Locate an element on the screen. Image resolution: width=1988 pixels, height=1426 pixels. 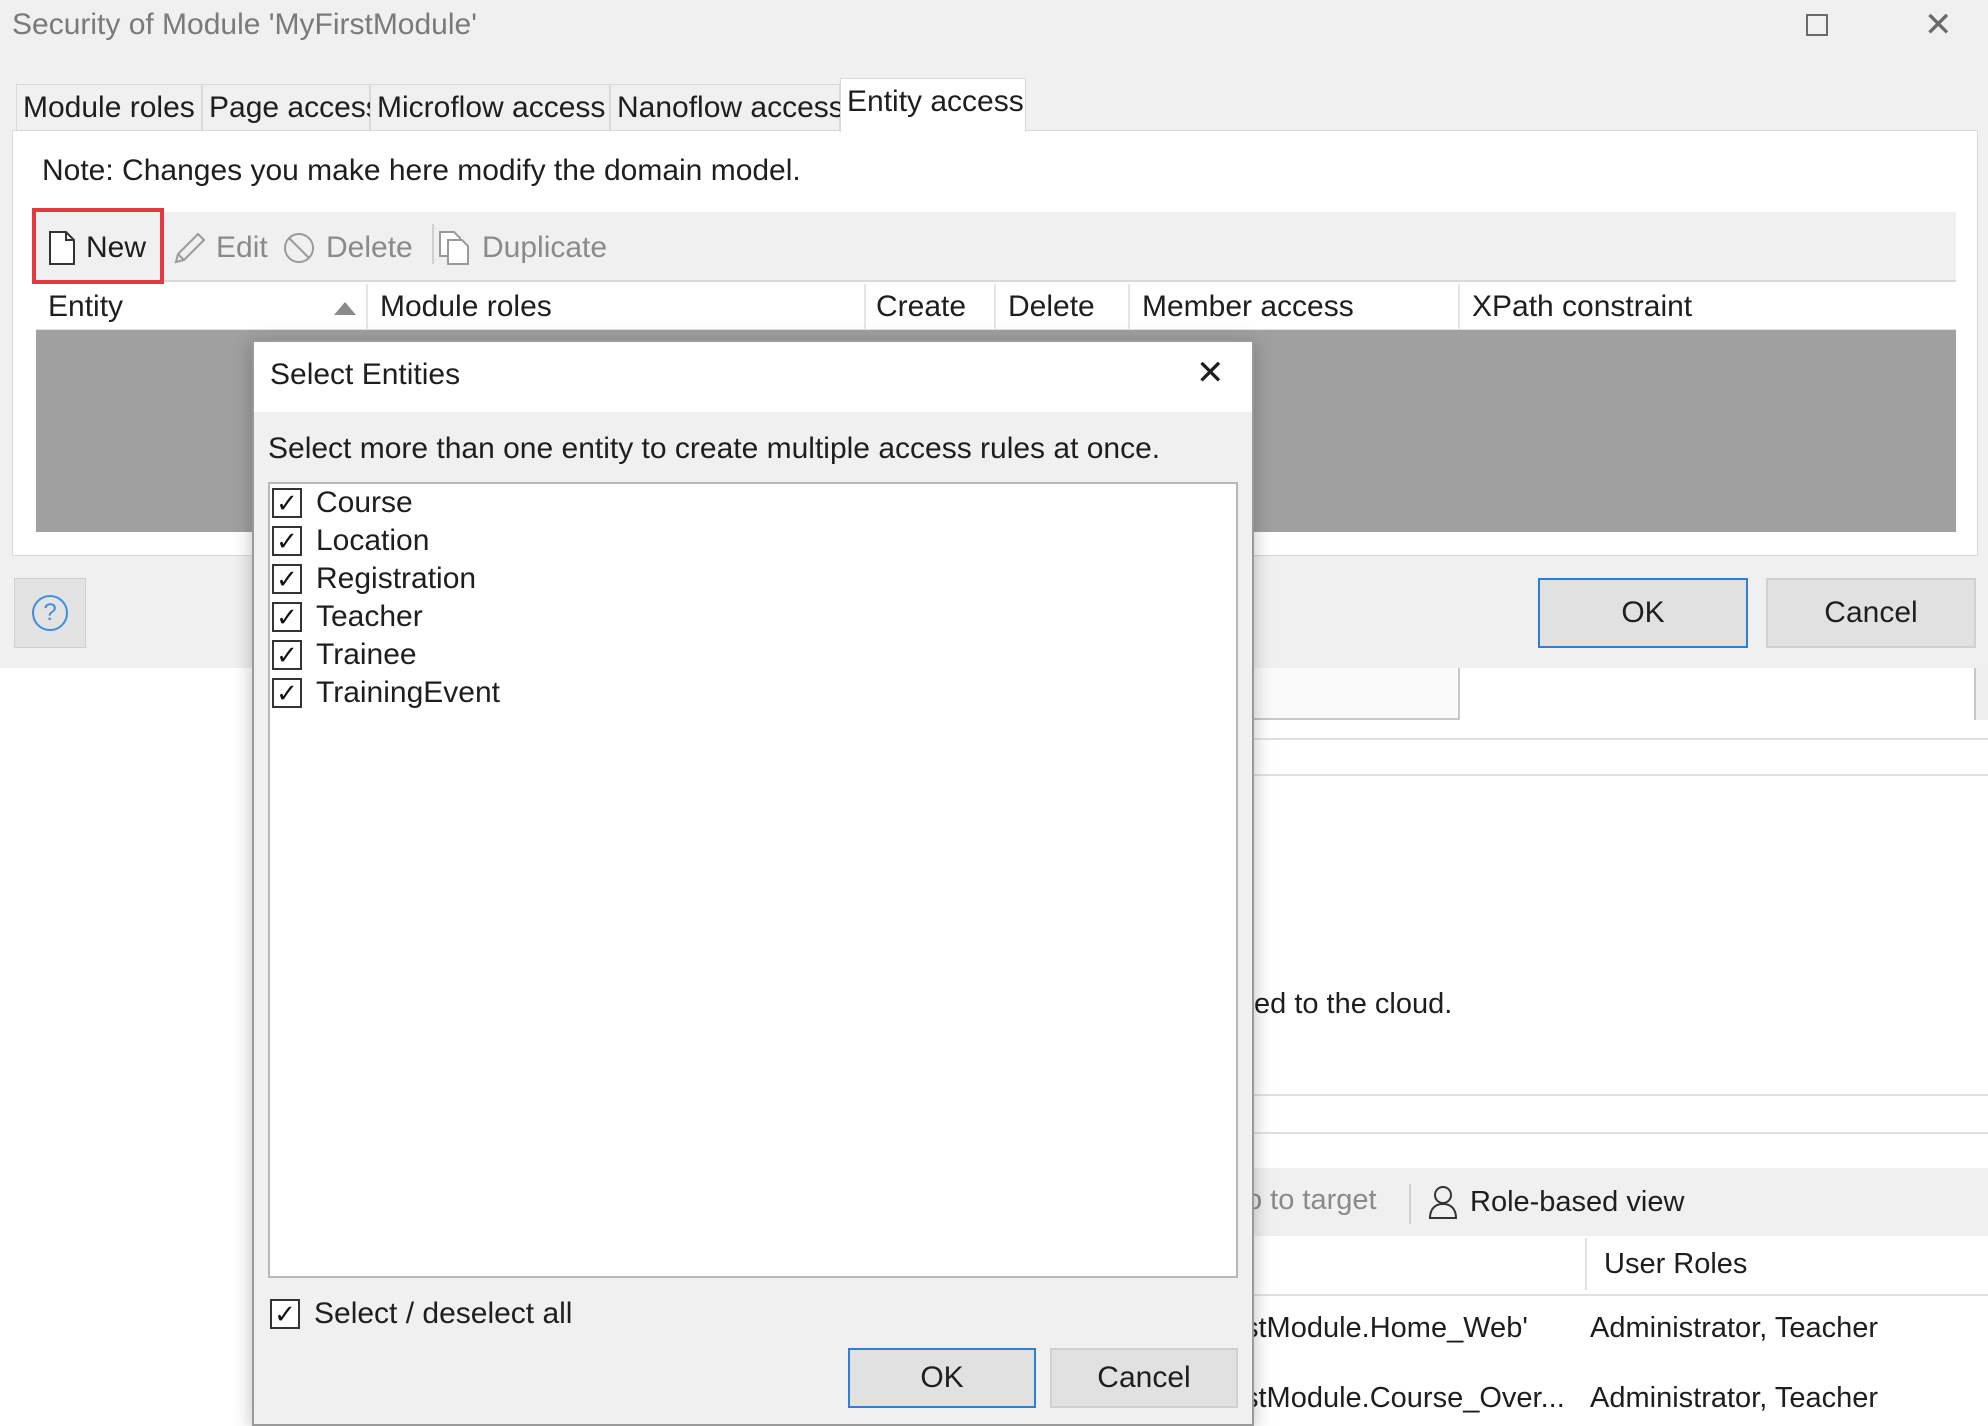
maximize-icon is located at coordinates (1817, 25).